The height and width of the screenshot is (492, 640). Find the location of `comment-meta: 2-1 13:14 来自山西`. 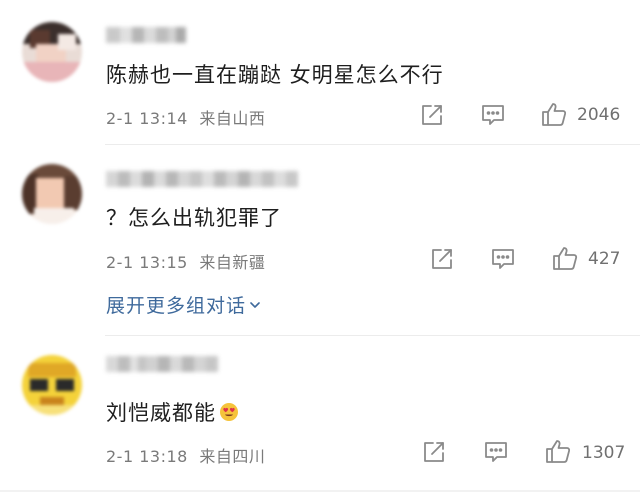

comment-meta: 2-1 13:14 来自山西 is located at coordinates (185, 117).